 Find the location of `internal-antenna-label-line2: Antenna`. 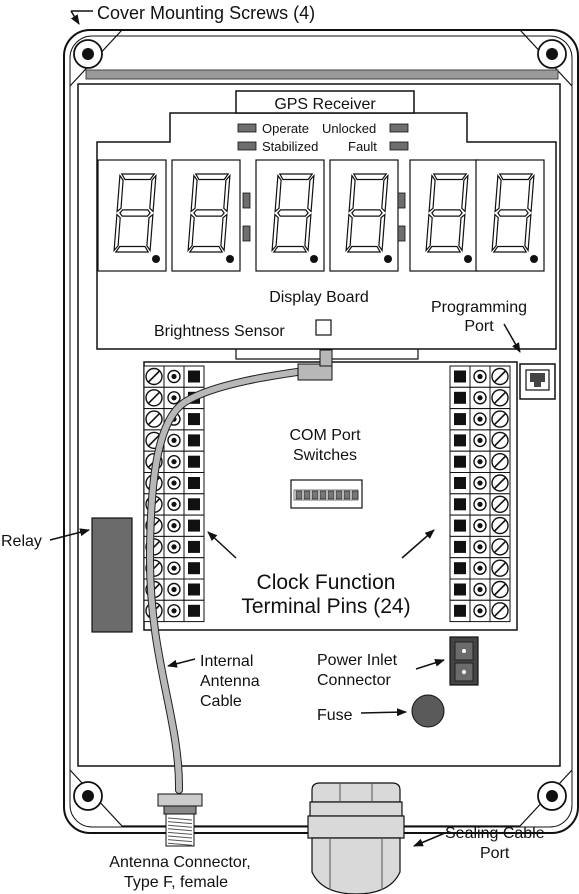

internal-antenna-label-line2: Antenna is located at coordinates (230, 681).